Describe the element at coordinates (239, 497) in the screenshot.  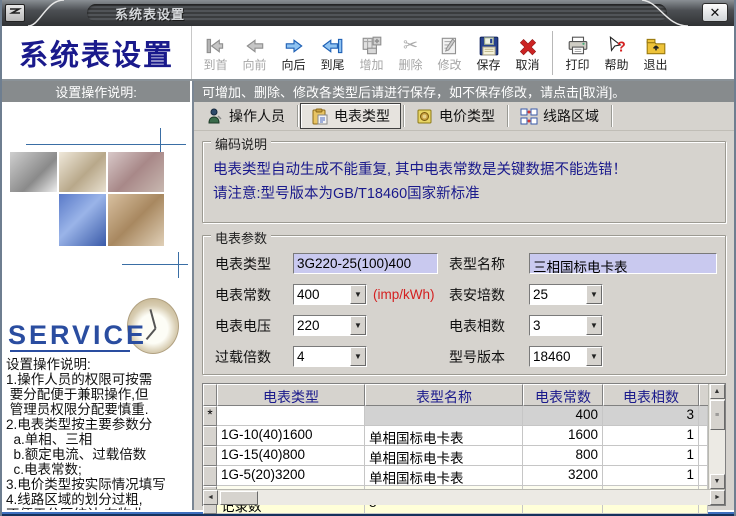
I see `horizontal-scroll-thumb` at that location.